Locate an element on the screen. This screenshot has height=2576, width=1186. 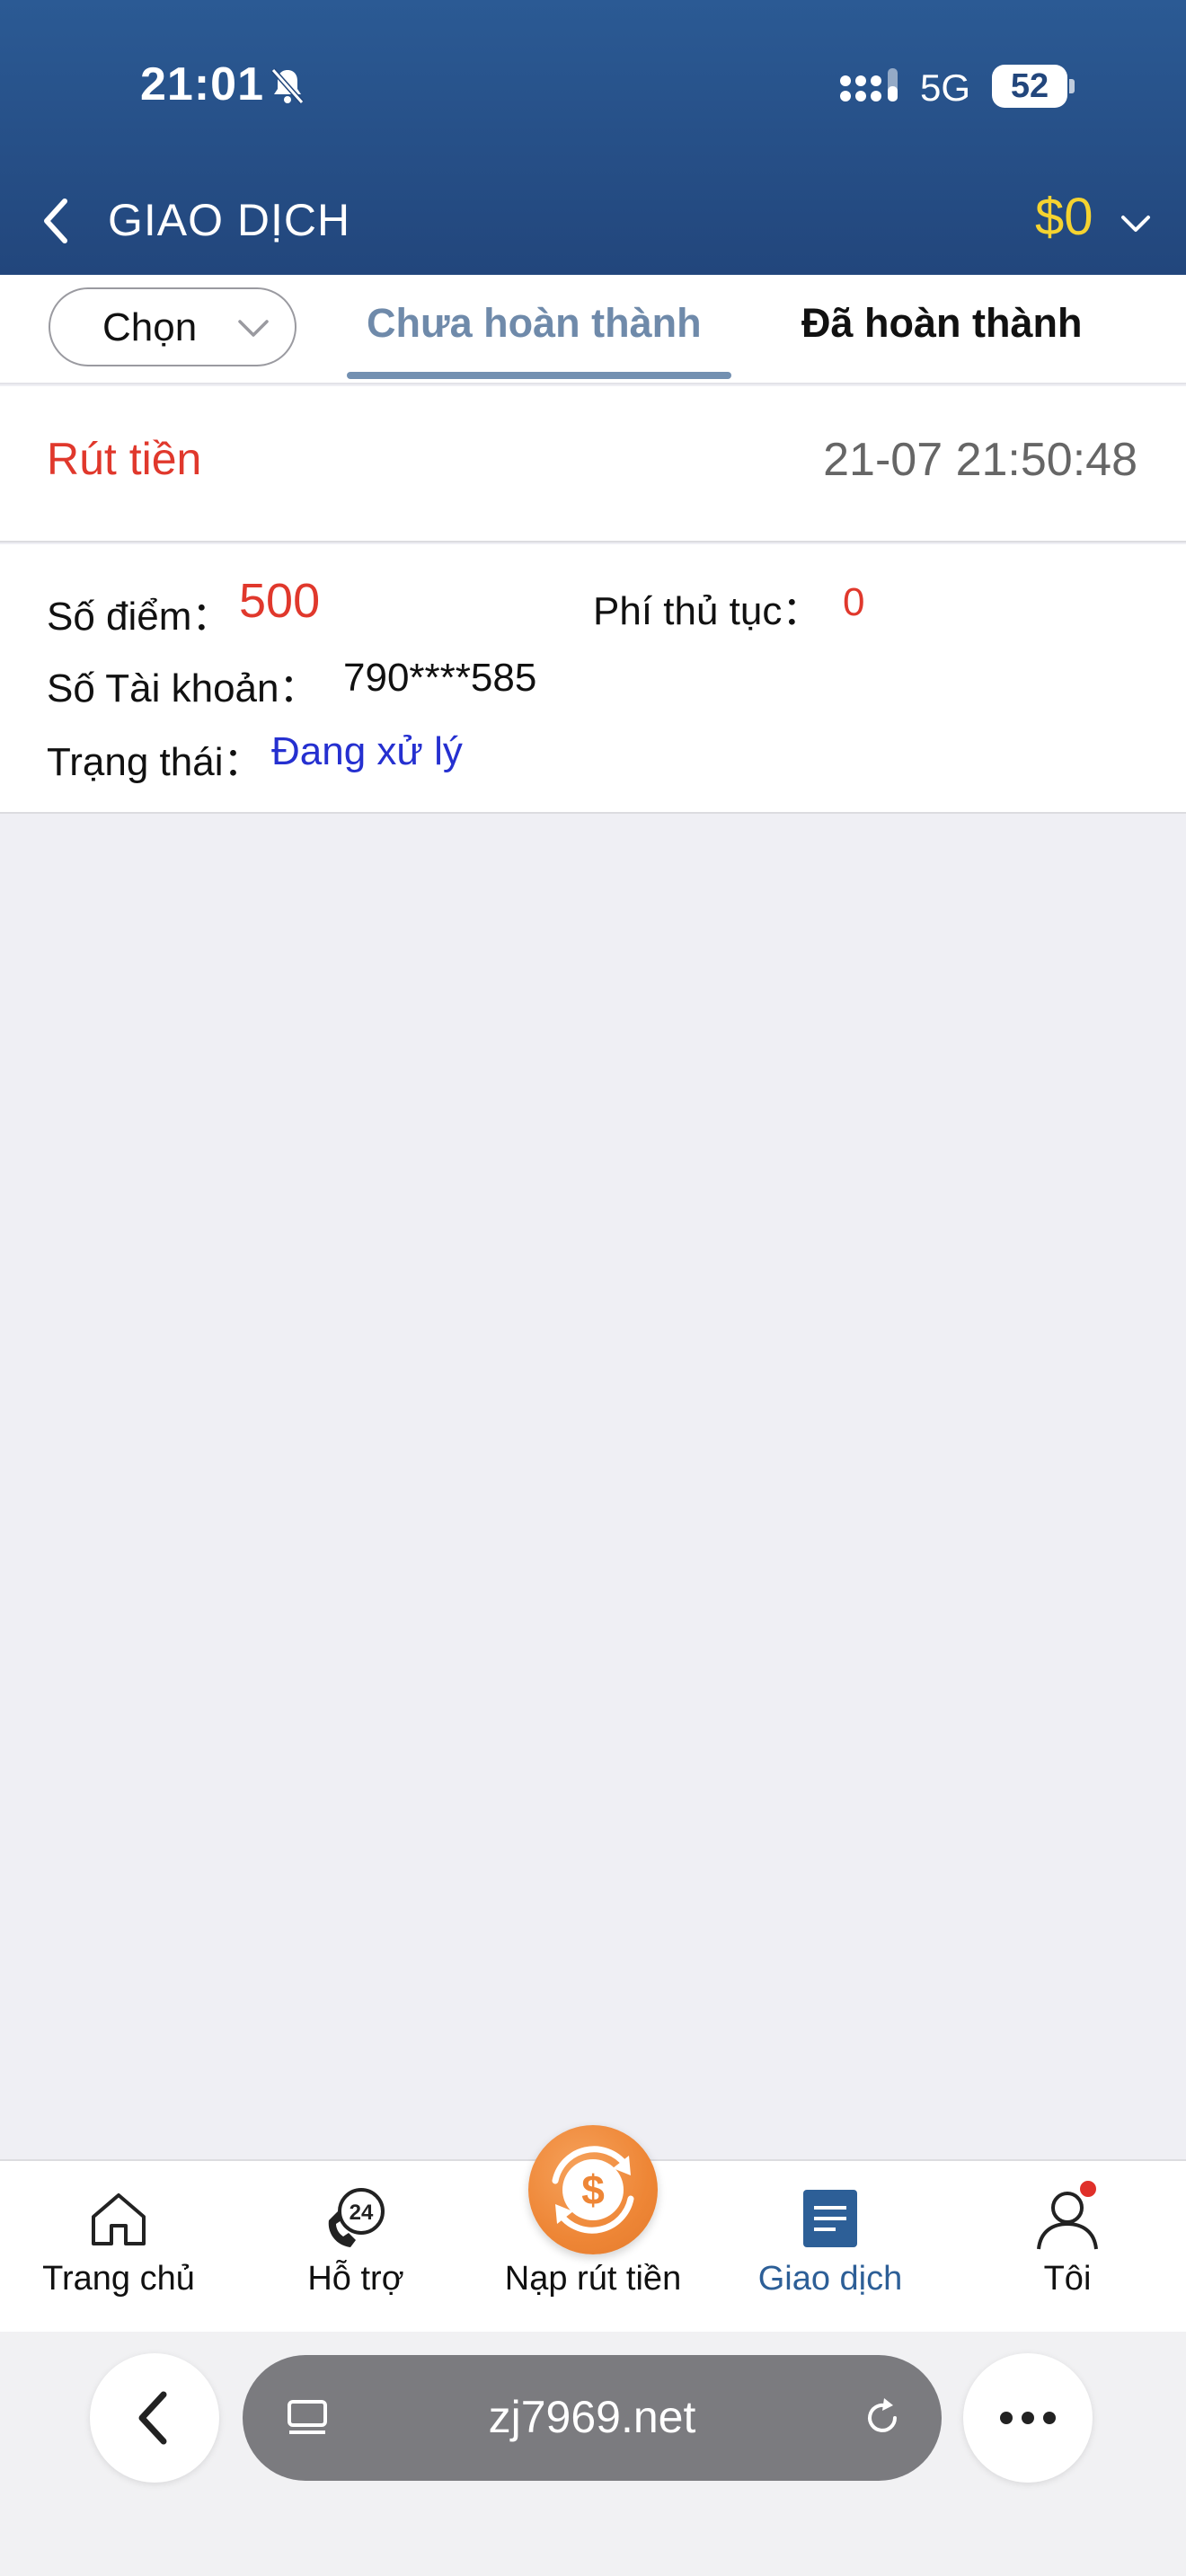
status-label: Trạng thái： is located at coordinates (155, 762).